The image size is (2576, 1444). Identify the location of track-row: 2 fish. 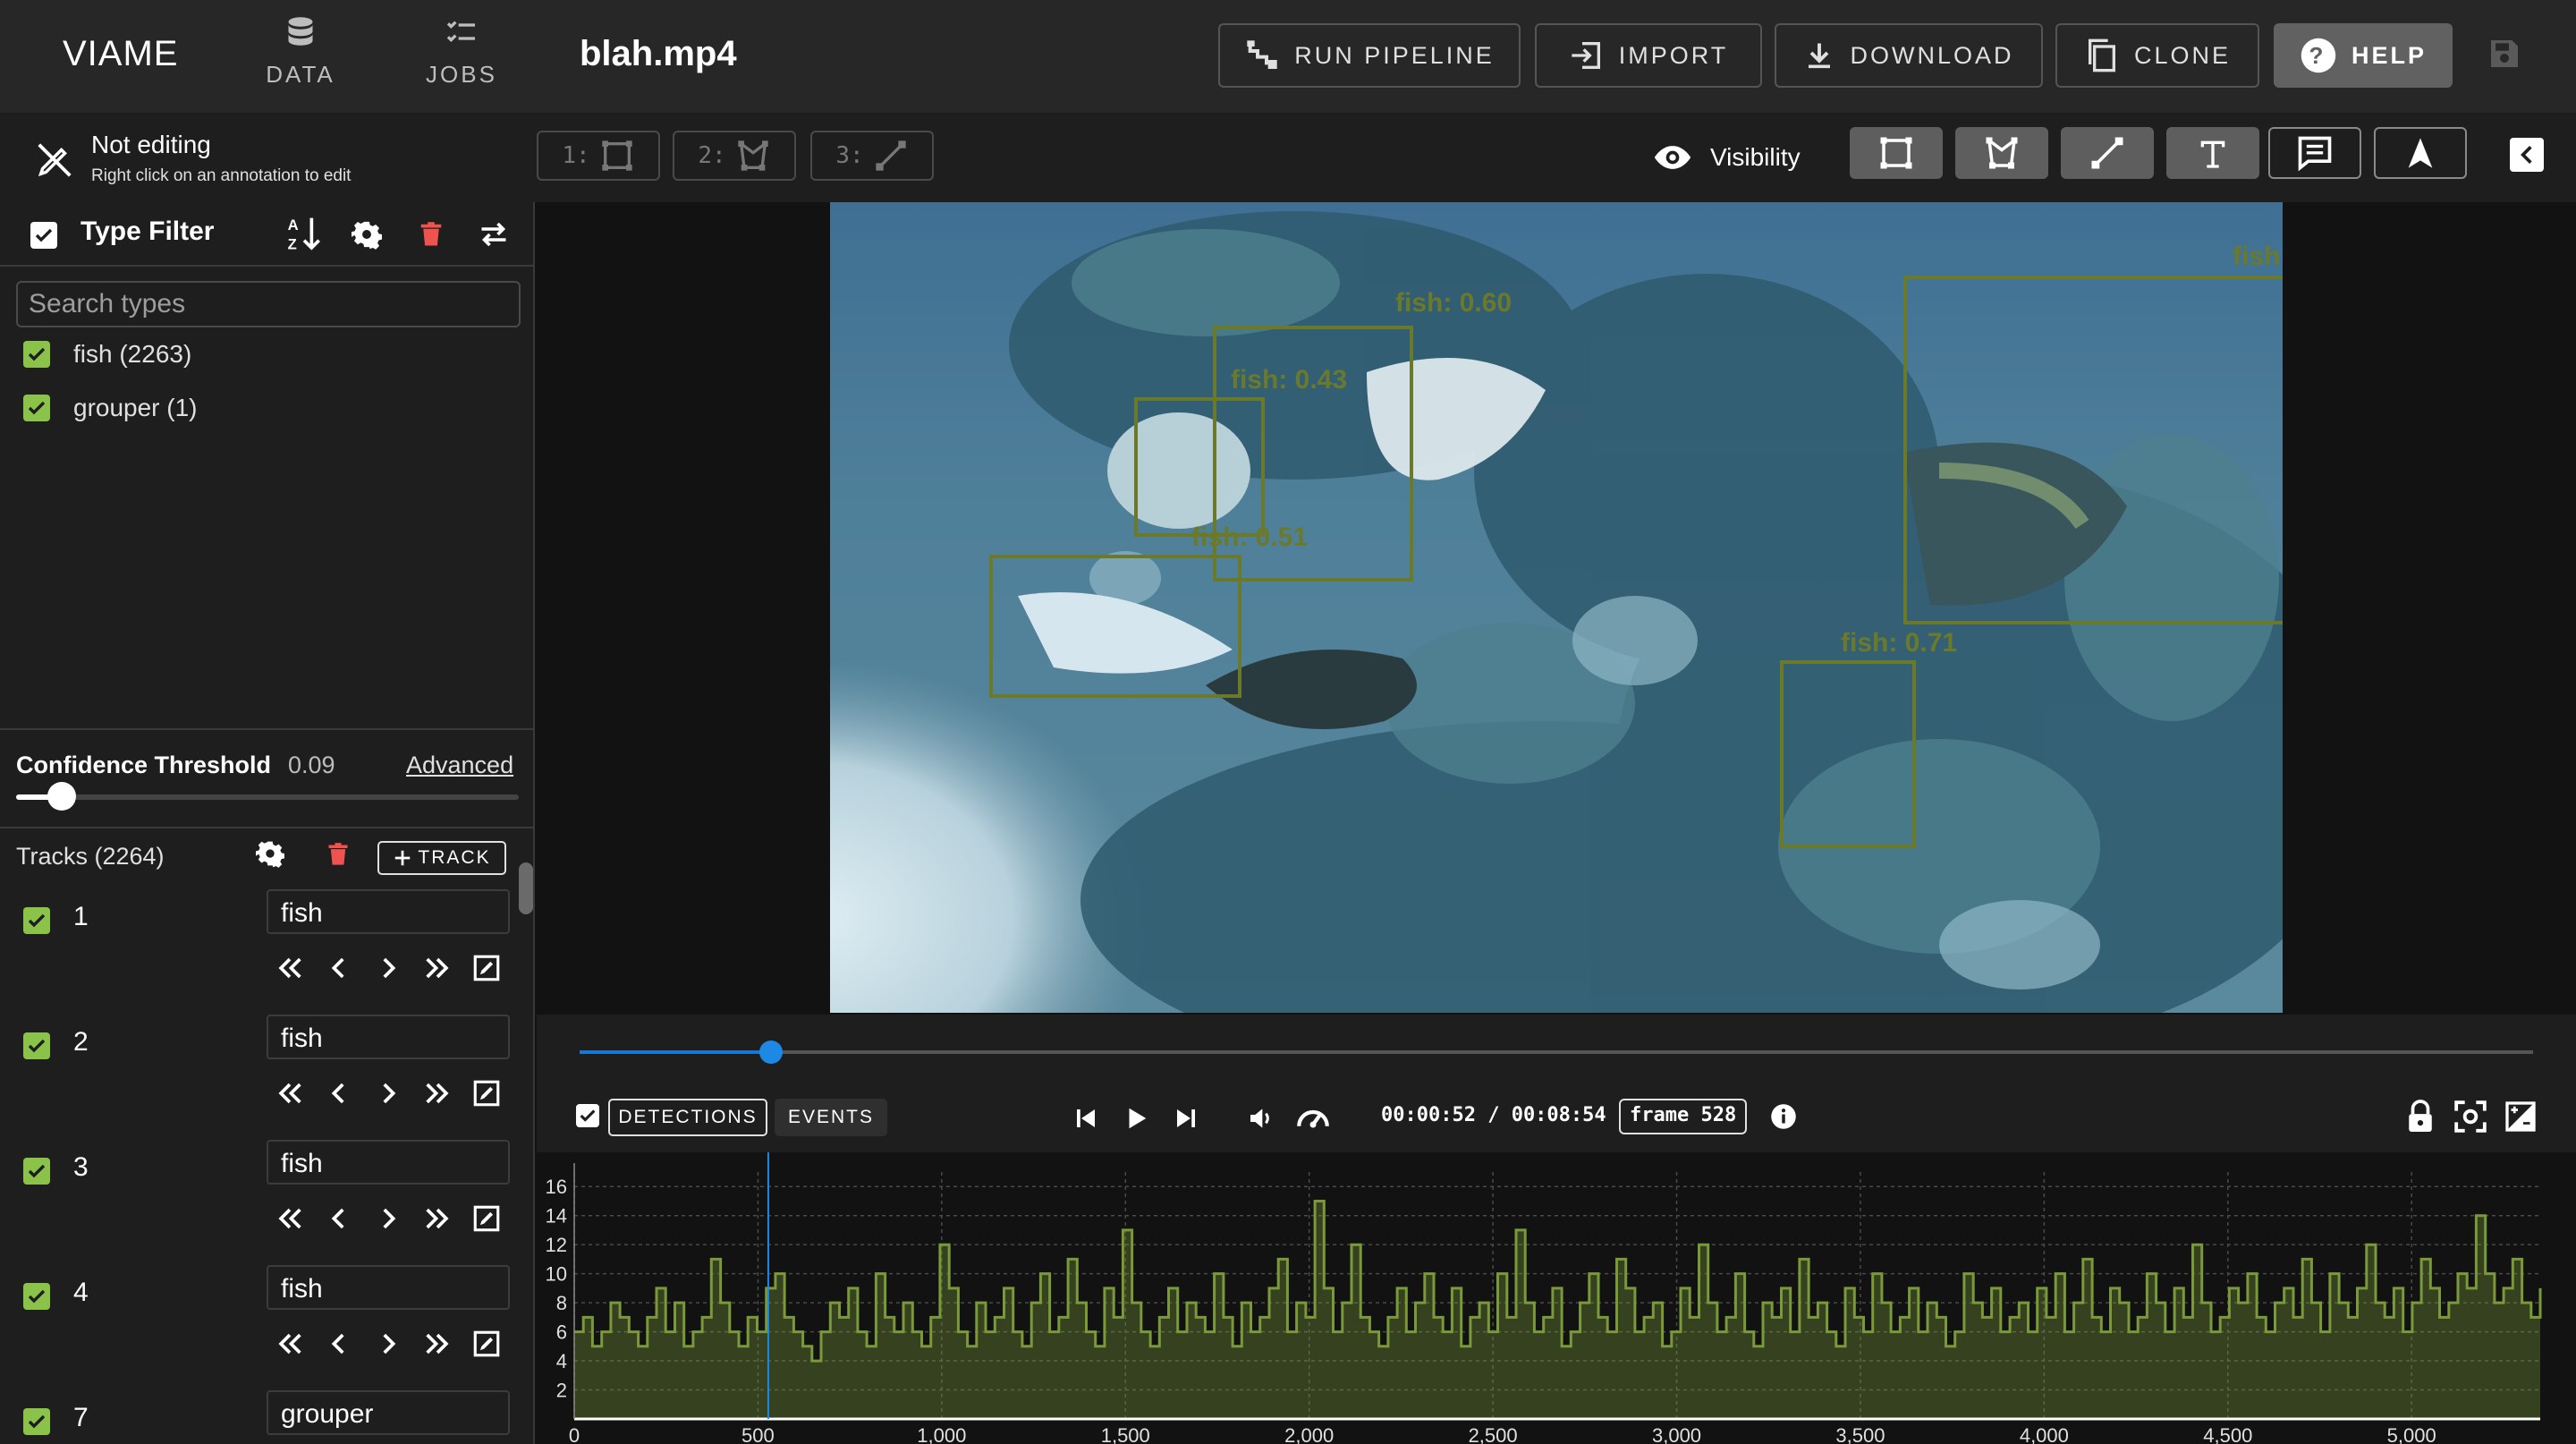
(266, 1073).